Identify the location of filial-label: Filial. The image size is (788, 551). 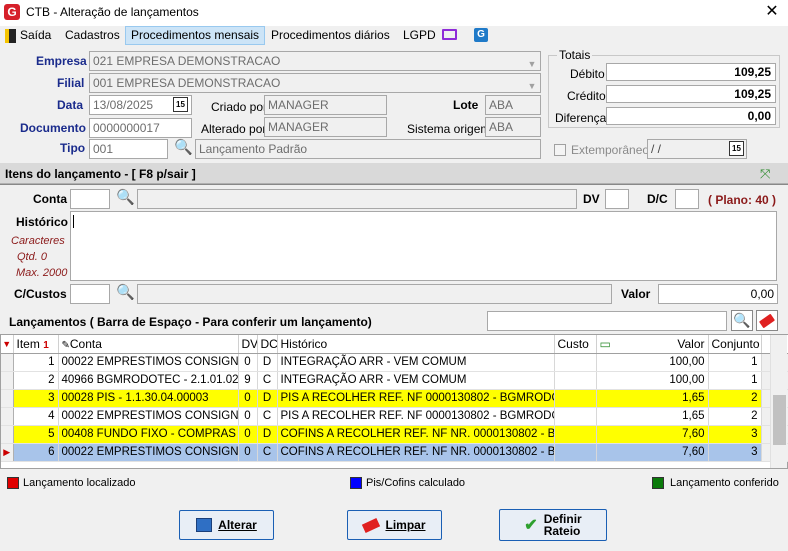
(71, 83).